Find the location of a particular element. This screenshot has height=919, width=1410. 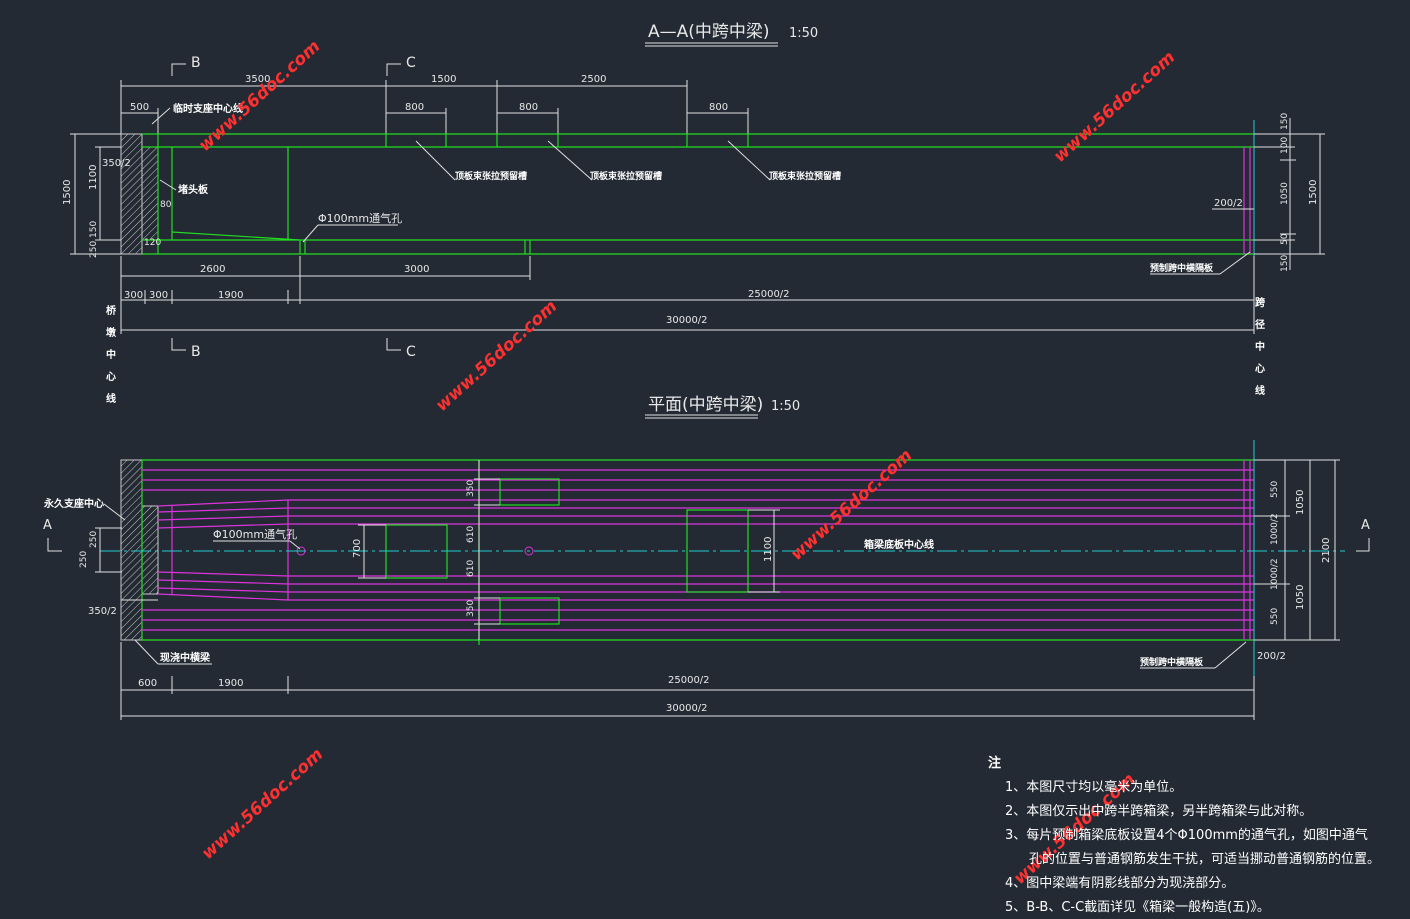

label-groove-2: 顶板束张拉预留槽 is located at coordinates (626, 176).